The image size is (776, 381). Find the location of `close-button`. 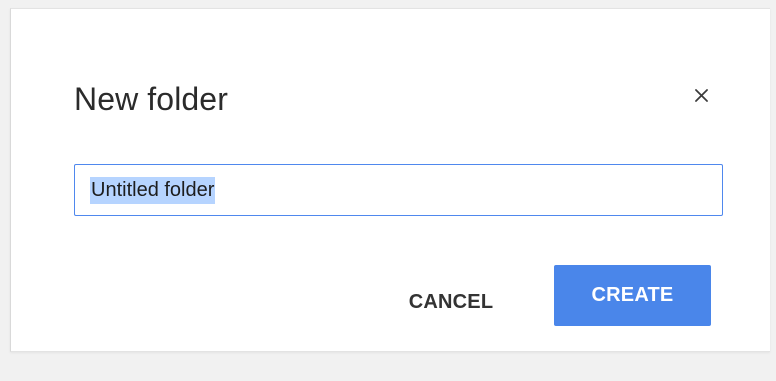

close-button is located at coordinates (701, 98).